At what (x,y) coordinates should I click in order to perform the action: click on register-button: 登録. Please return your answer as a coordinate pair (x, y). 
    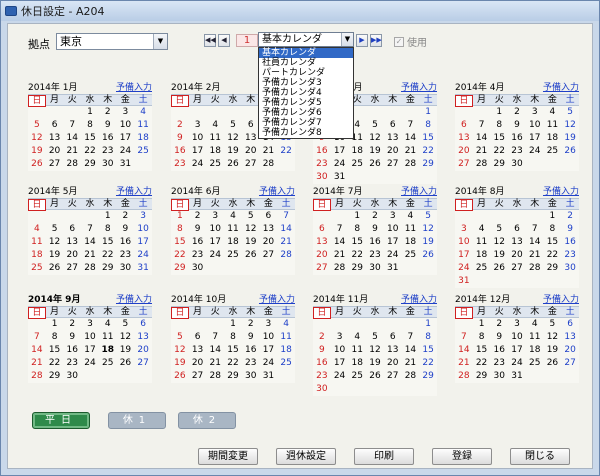
    Looking at the image, I should click on (462, 456).